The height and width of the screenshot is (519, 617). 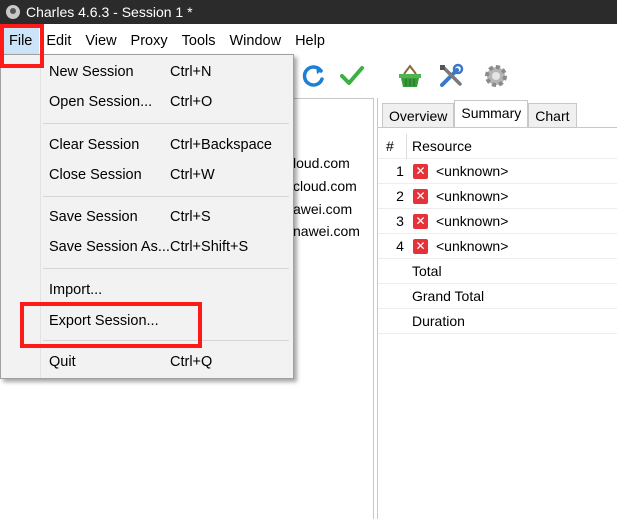 I want to click on grand-total-row: Grand Total, so click(x=497, y=296).